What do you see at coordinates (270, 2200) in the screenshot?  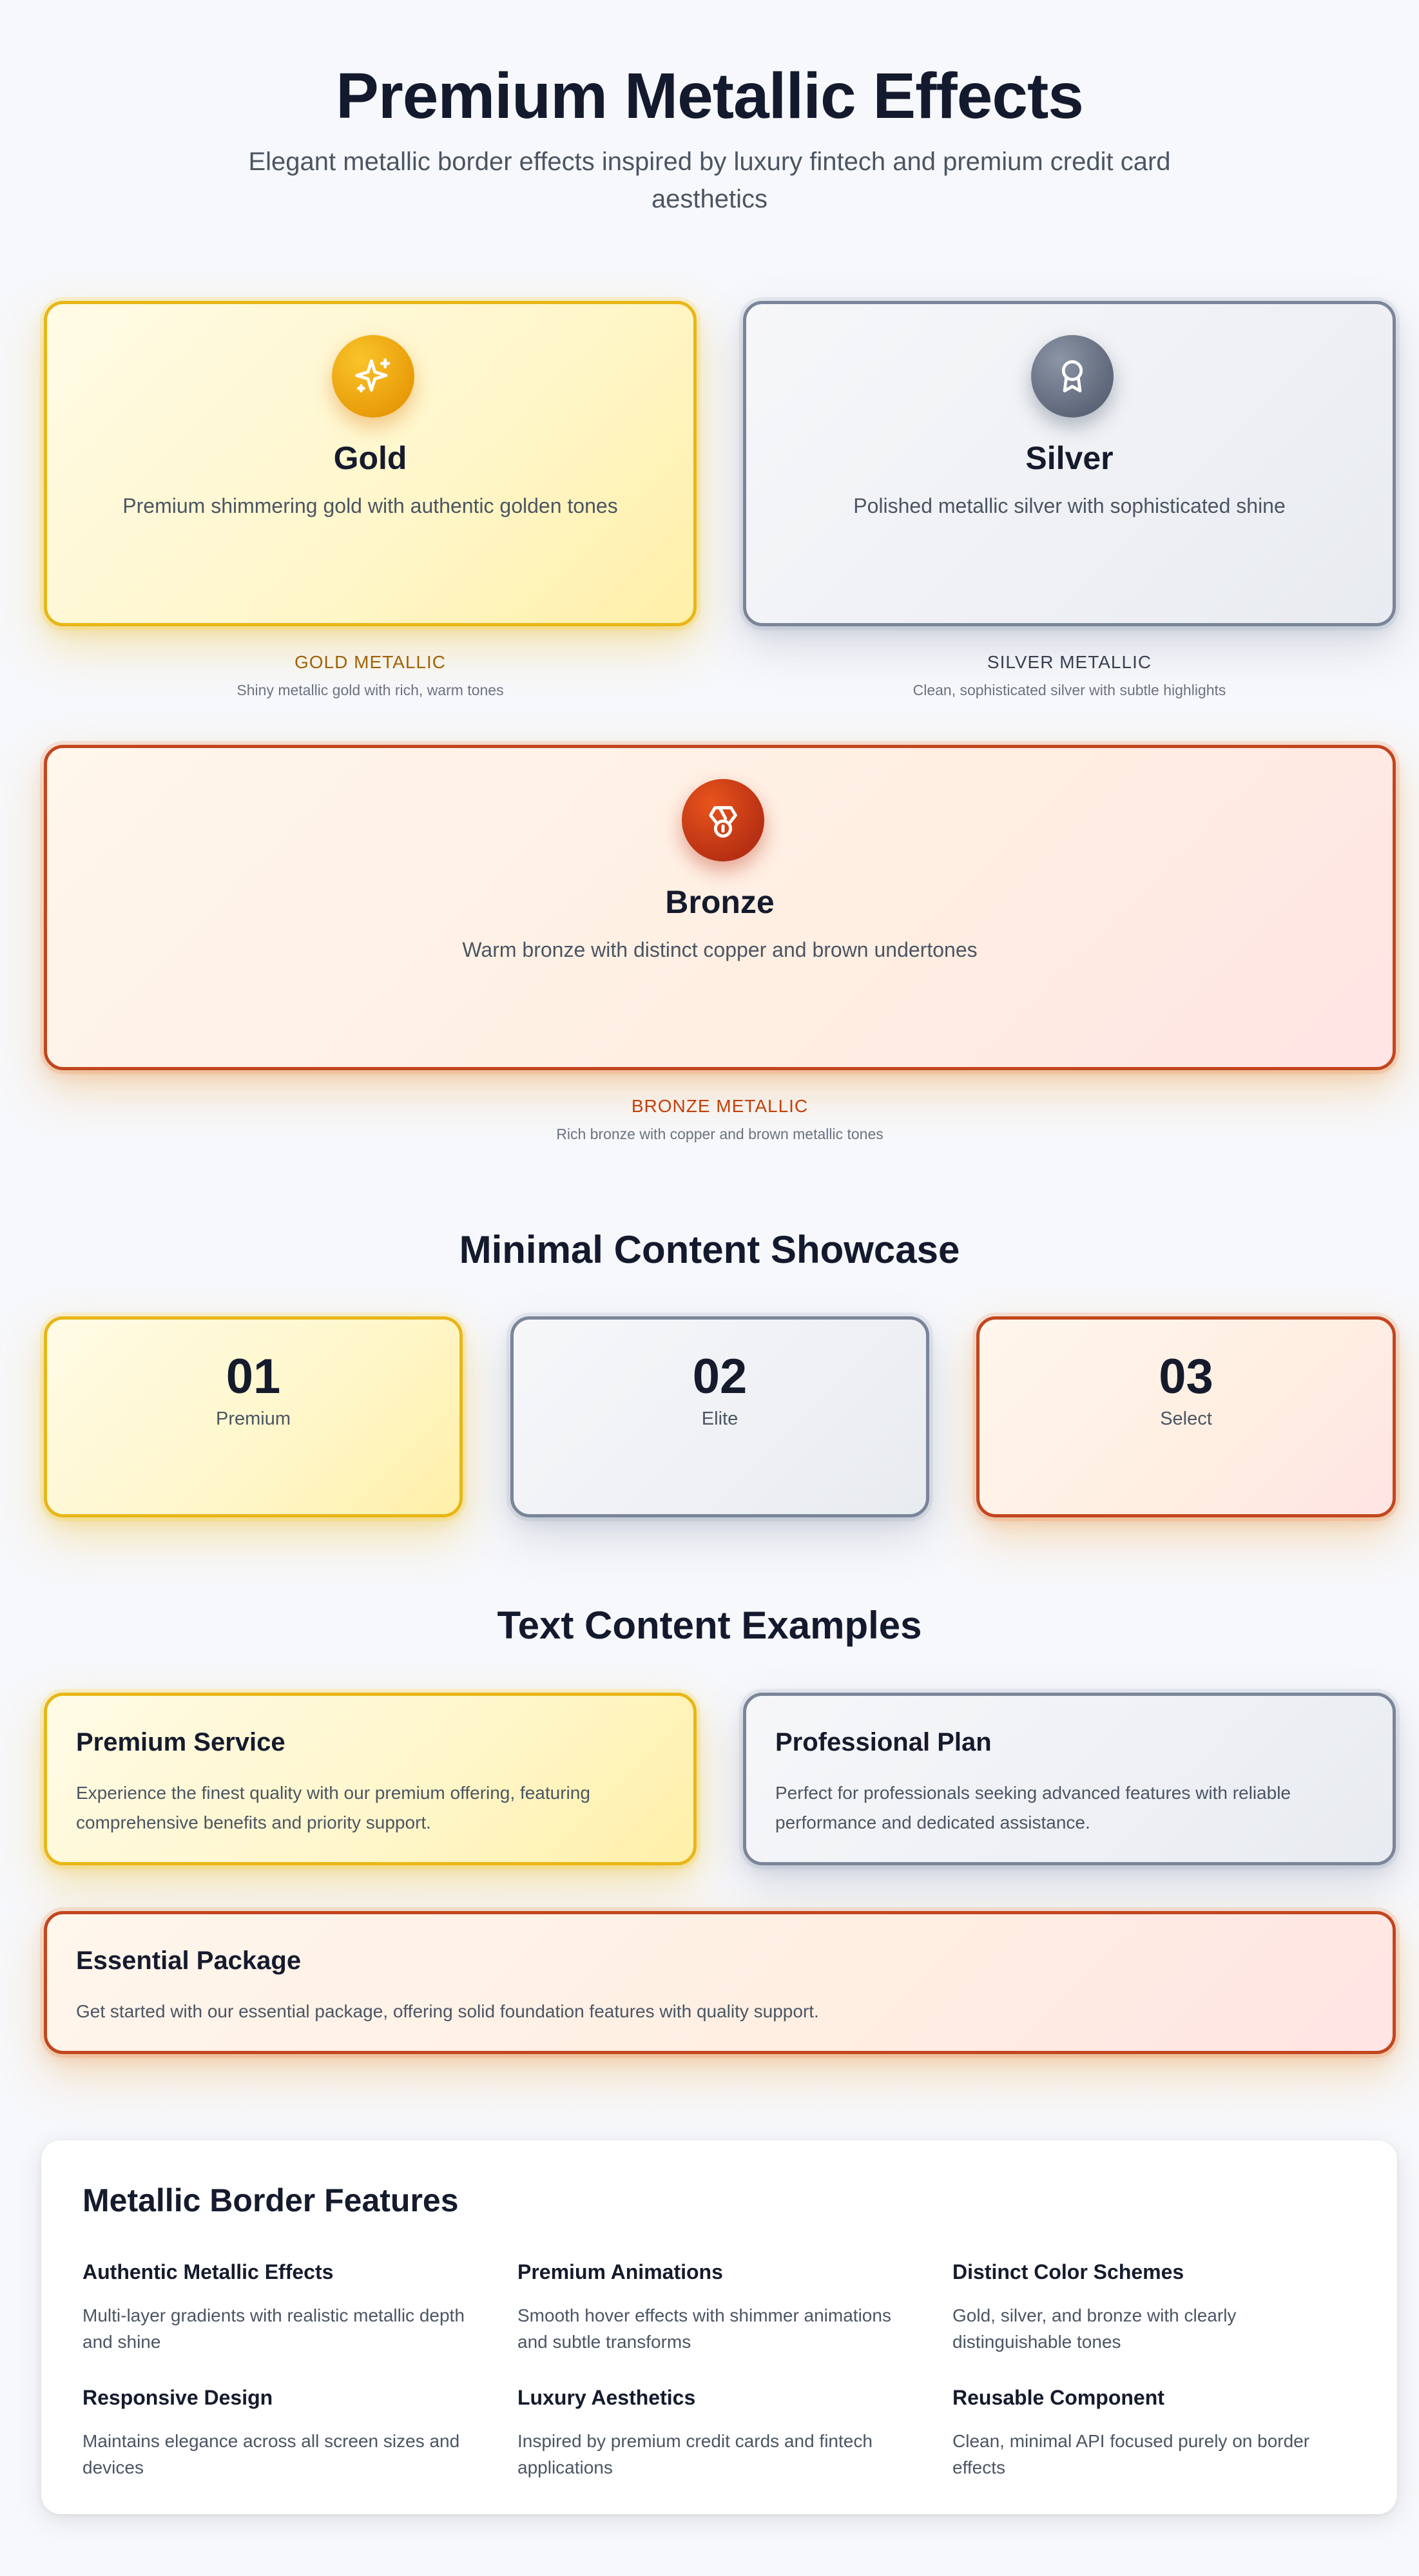 I see `features-title: Metallic Border Features` at bounding box center [270, 2200].